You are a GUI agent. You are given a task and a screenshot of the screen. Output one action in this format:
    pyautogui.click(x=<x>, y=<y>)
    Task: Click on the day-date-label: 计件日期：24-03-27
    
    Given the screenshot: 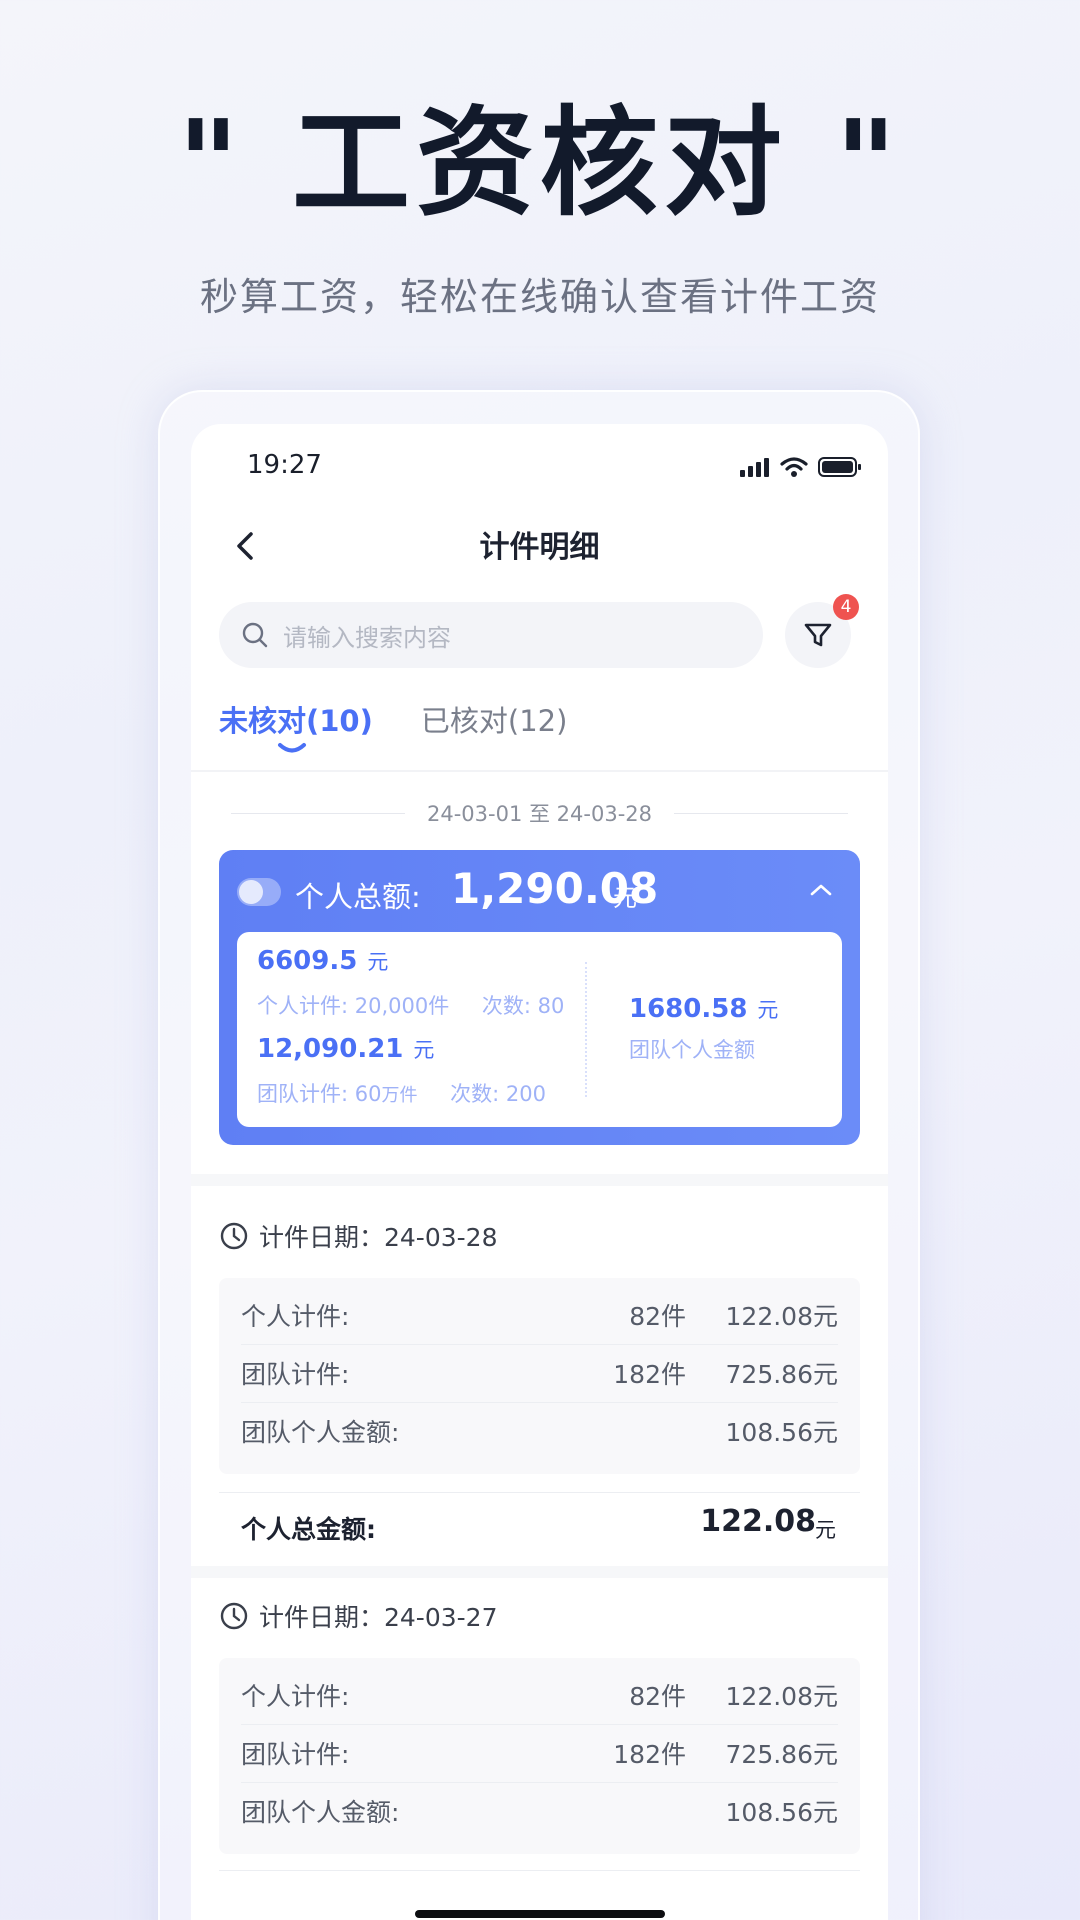 What is the action you would take?
    pyautogui.click(x=378, y=1617)
    